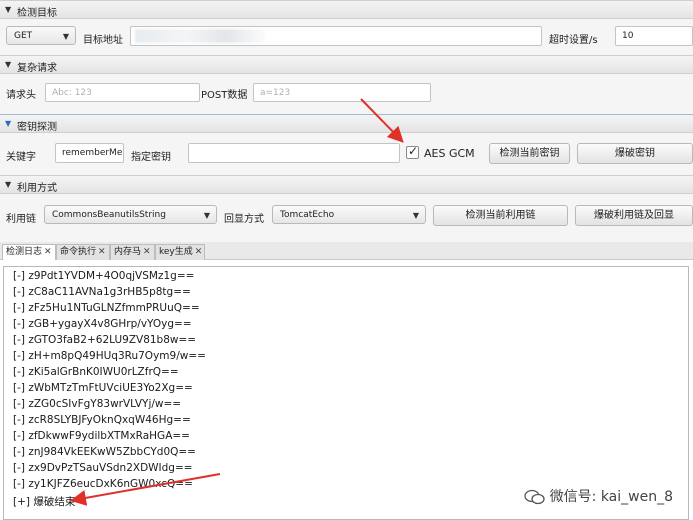 The image size is (693, 520). I want to click on detect-key-button: 检测当前密钥, so click(529, 153).